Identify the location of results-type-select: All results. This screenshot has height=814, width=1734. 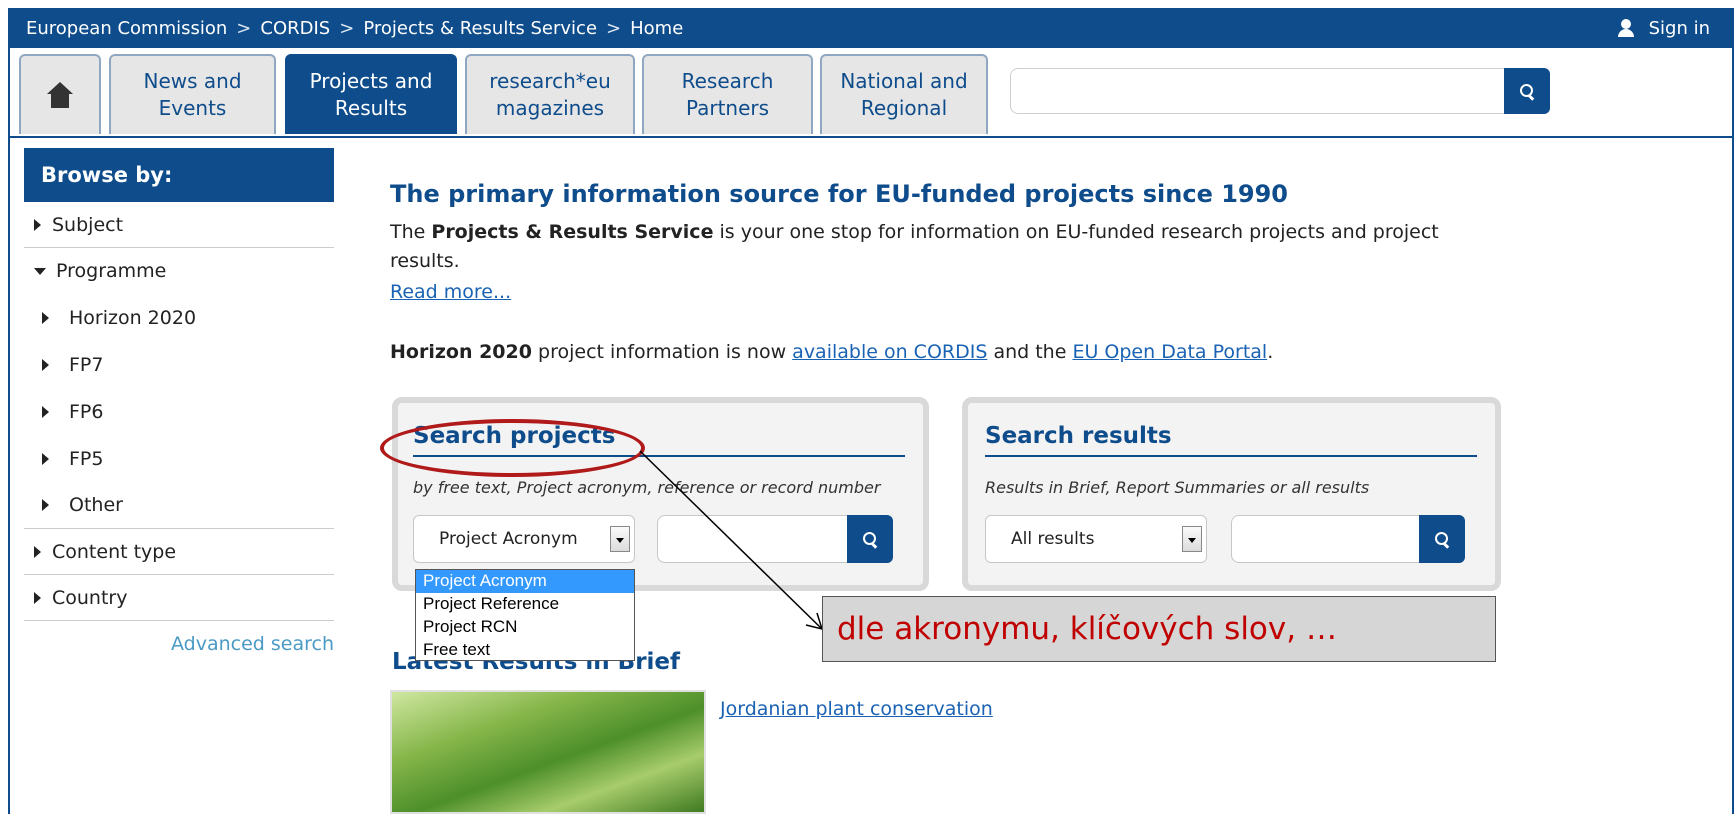
(1096, 539).